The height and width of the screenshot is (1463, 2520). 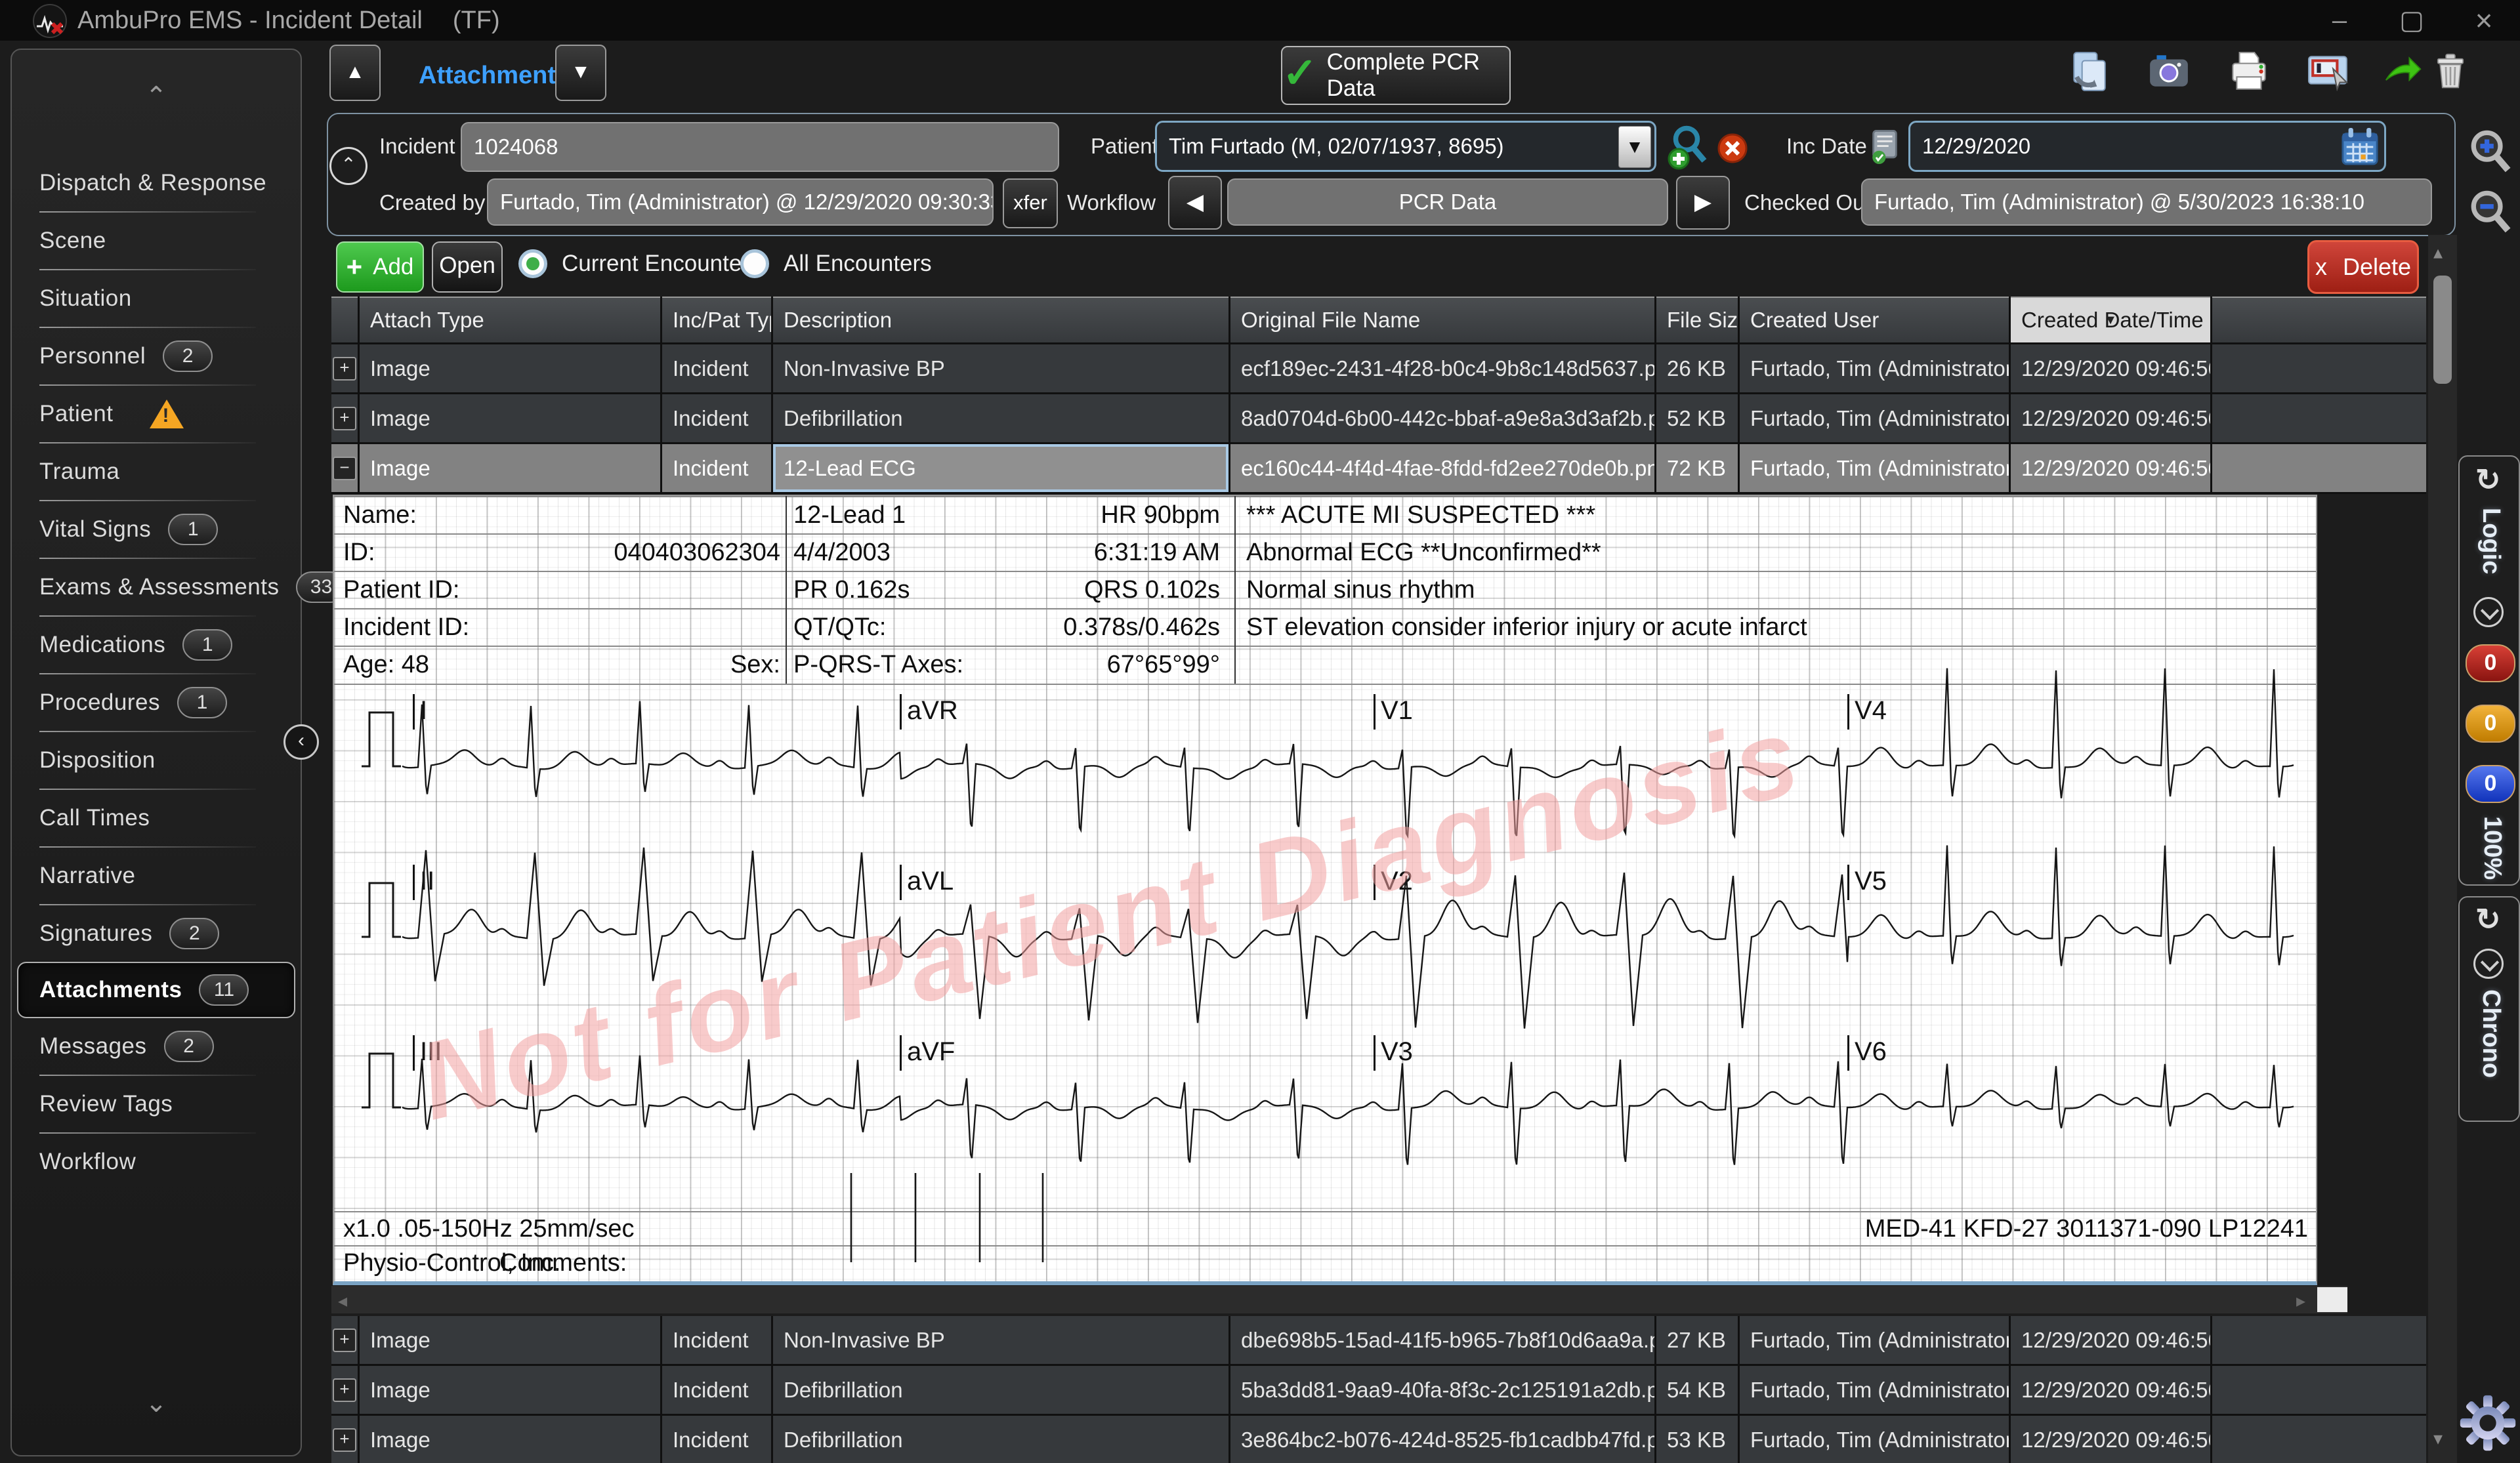 What do you see at coordinates (1396, 76) in the screenshot?
I see `complete-pcr-button: ✓ Complete PCR Data` at bounding box center [1396, 76].